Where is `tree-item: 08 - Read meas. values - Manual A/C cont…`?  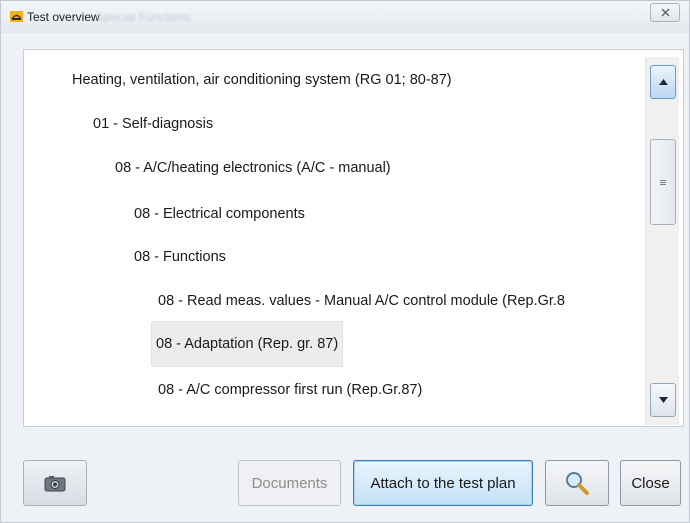 tree-item: 08 - Read meas. values - Manual A/C cont… is located at coordinates (402, 301).